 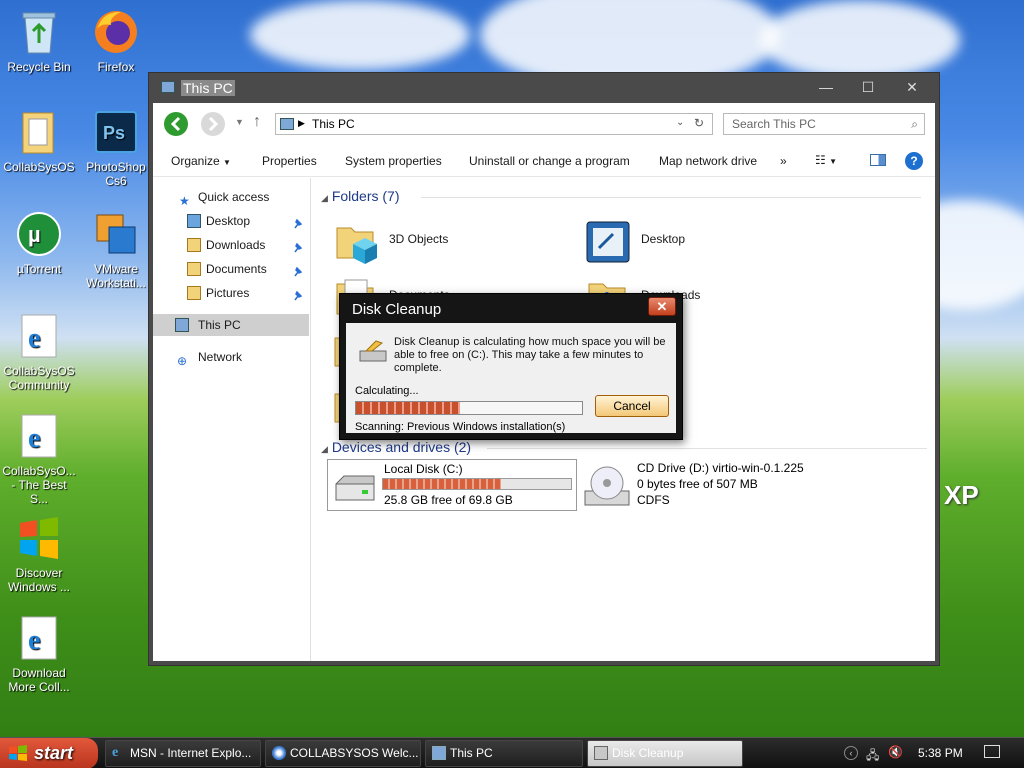 What do you see at coordinates (826, 160) in the screenshot?
I see `change-view-icon: ☷ ▼` at bounding box center [826, 160].